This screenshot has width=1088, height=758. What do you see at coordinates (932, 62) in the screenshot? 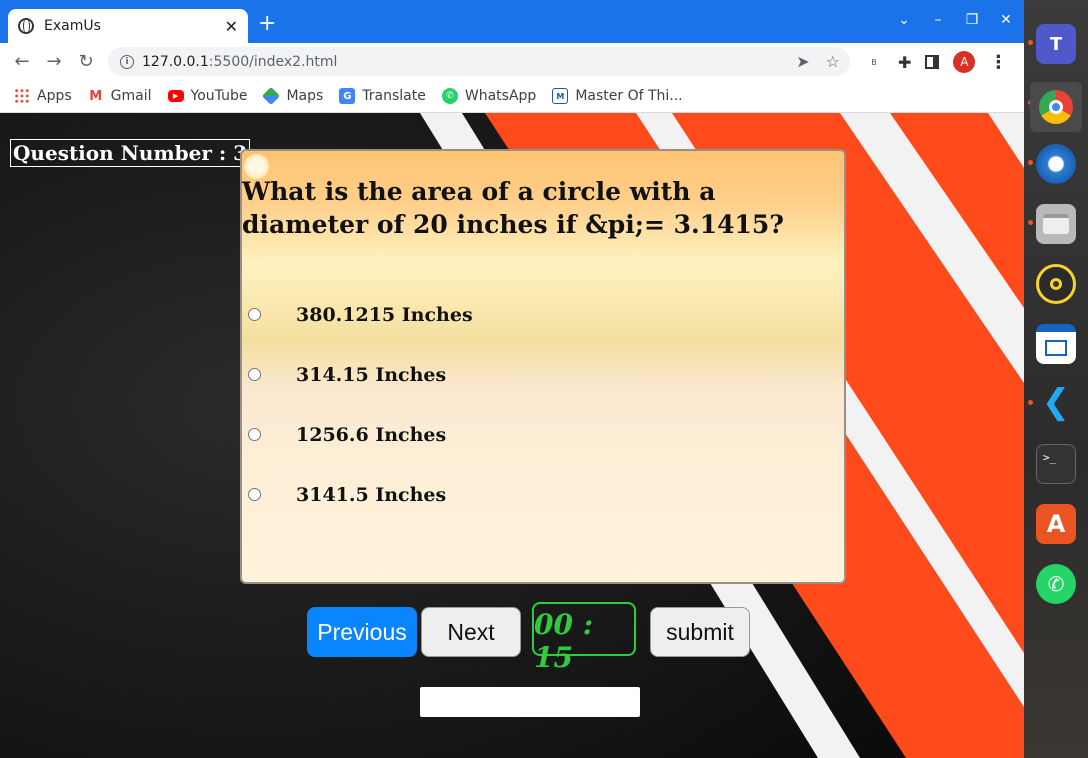
I see `side-panel-icon` at bounding box center [932, 62].